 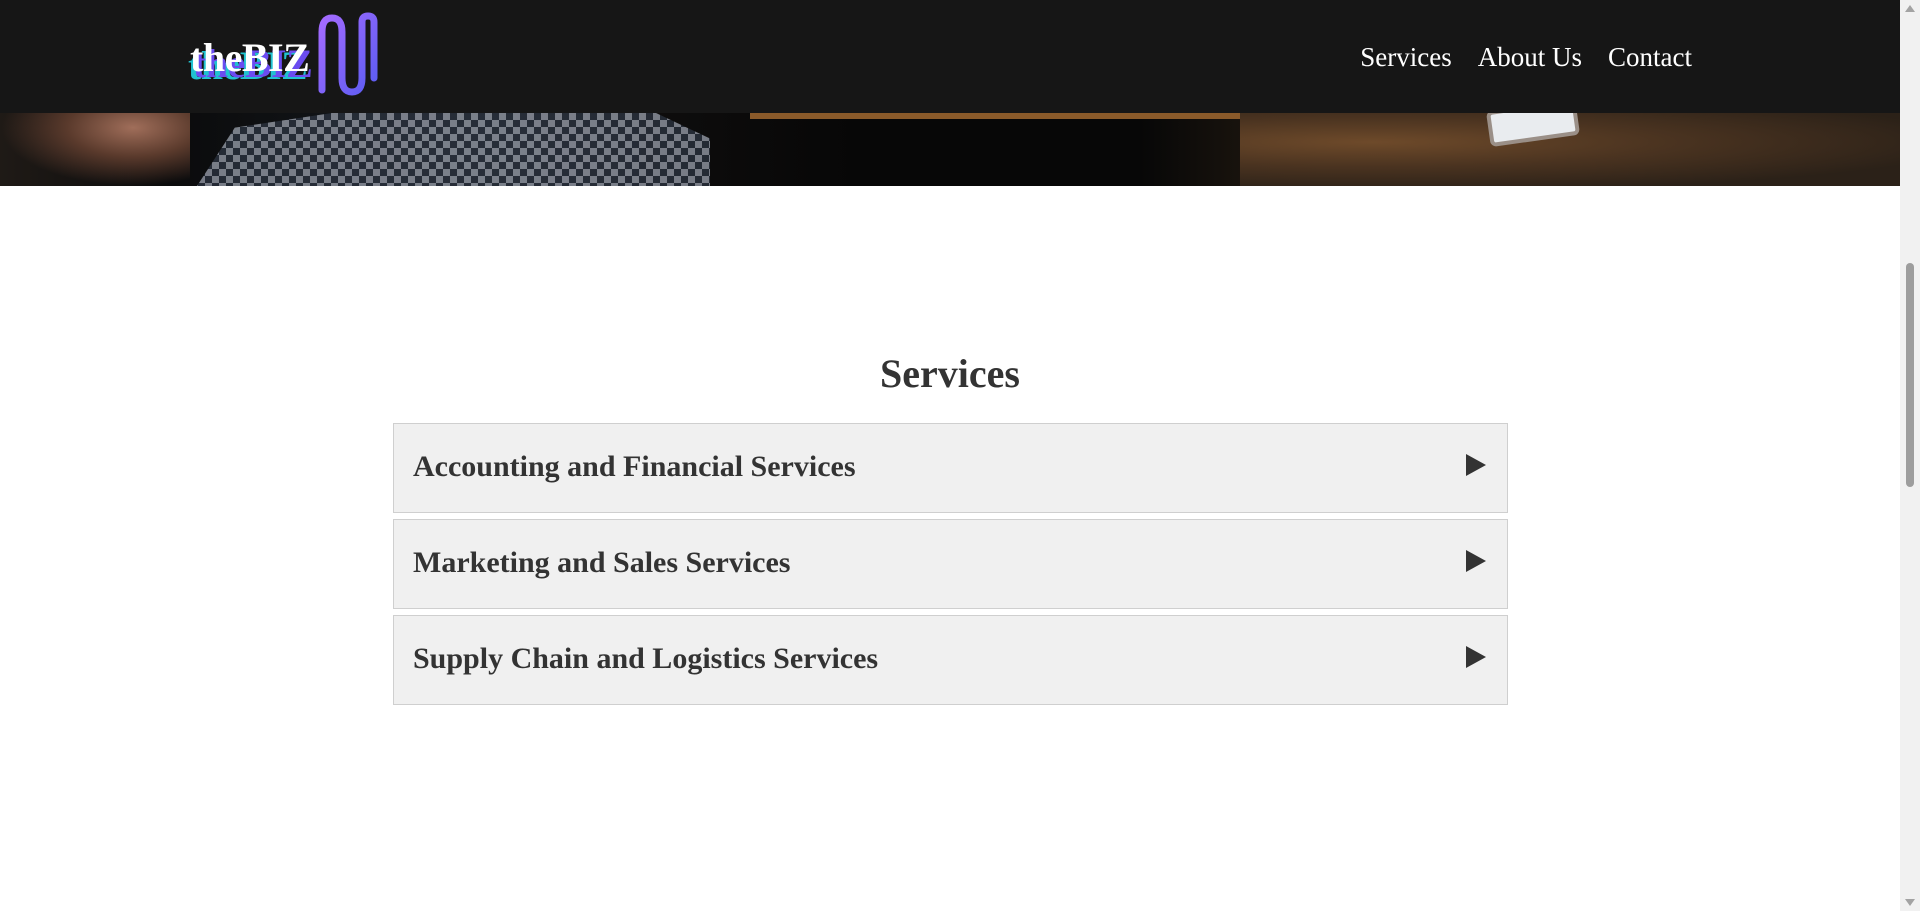 What do you see at coordinates (1910, 902) in the screenshot?
I see `scroll-down-arrow-icon` at bounding box center [1910, 902].